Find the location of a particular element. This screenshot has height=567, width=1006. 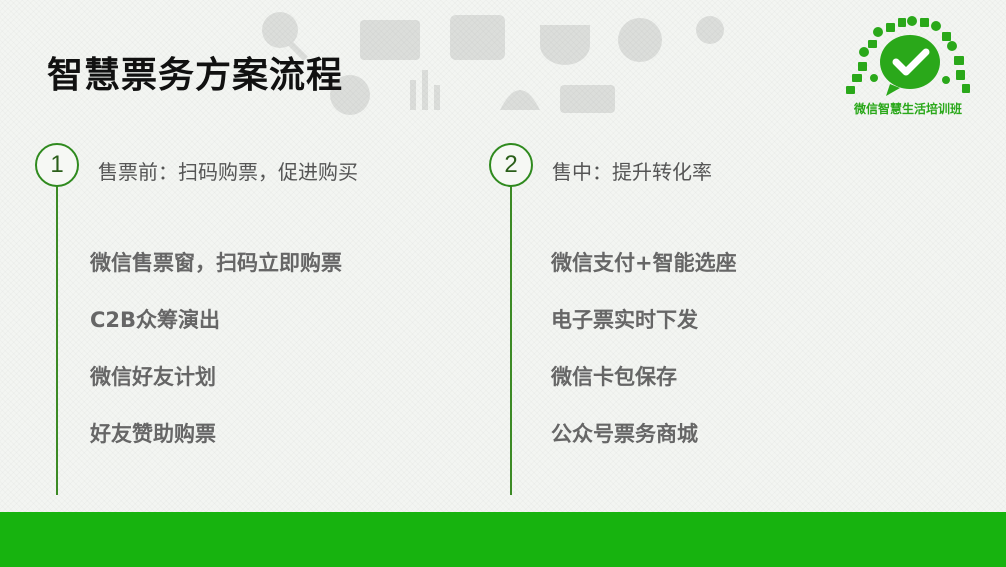

step-2-heading: 售中：提升转化率 is located at coordinates (632, 172).